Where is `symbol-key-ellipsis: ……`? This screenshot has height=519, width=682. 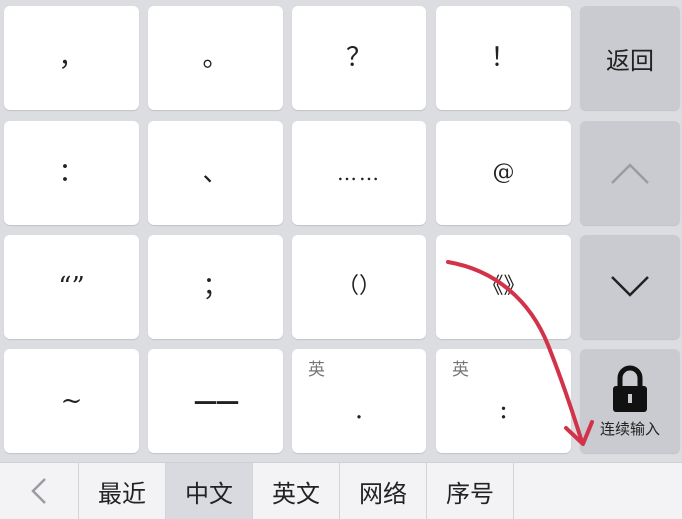
symbol-key-ellipsis: …… is located at coordinates (359, 173).